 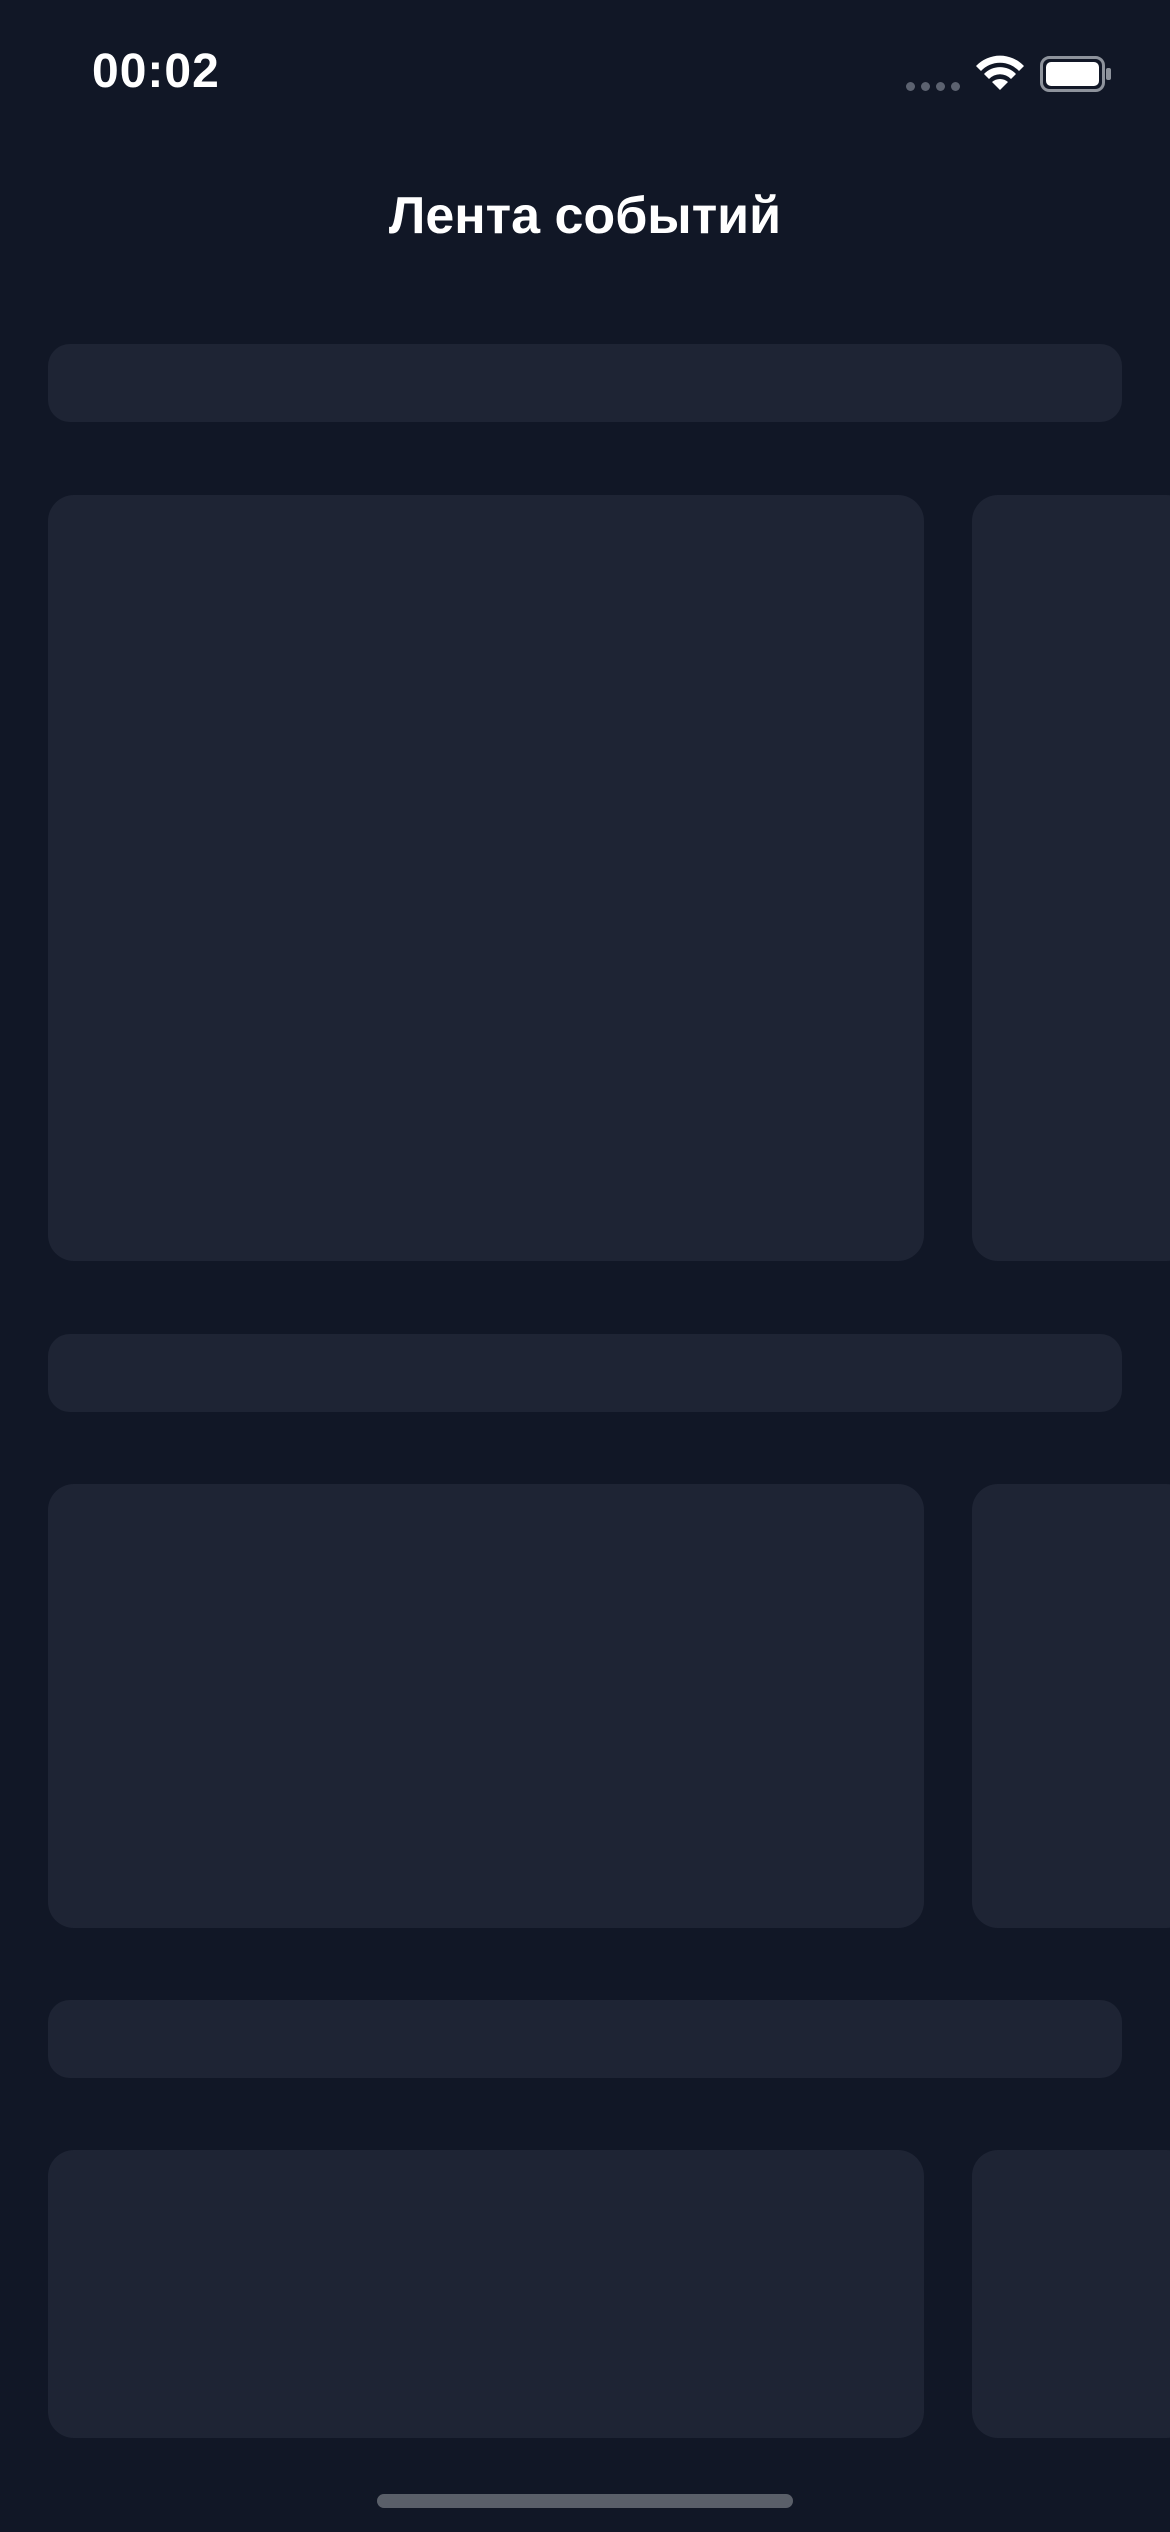 What do you see at coordinates (585, 70) in the screenshot?
I see `status-bar: 00:02` at bounding box center [585, 70].